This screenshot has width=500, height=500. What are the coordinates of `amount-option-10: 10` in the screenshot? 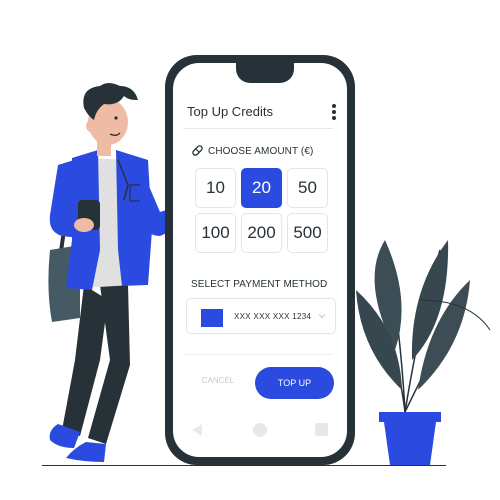 It's located at (215, 188).